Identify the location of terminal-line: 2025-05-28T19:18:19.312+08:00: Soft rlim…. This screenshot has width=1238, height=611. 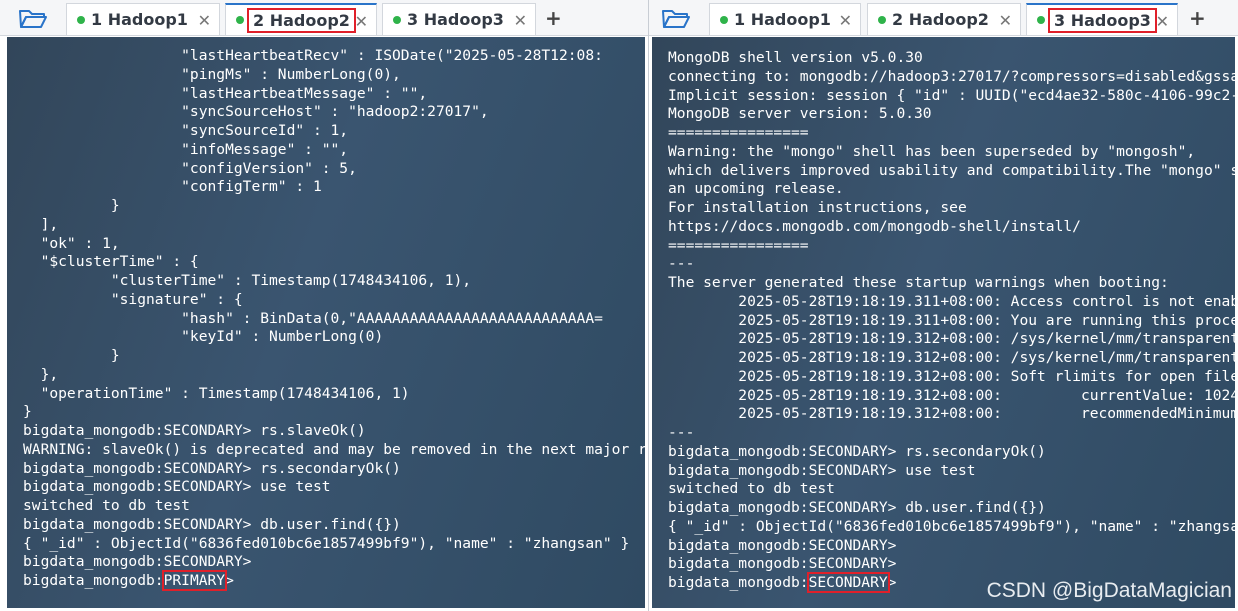
(953, 376).